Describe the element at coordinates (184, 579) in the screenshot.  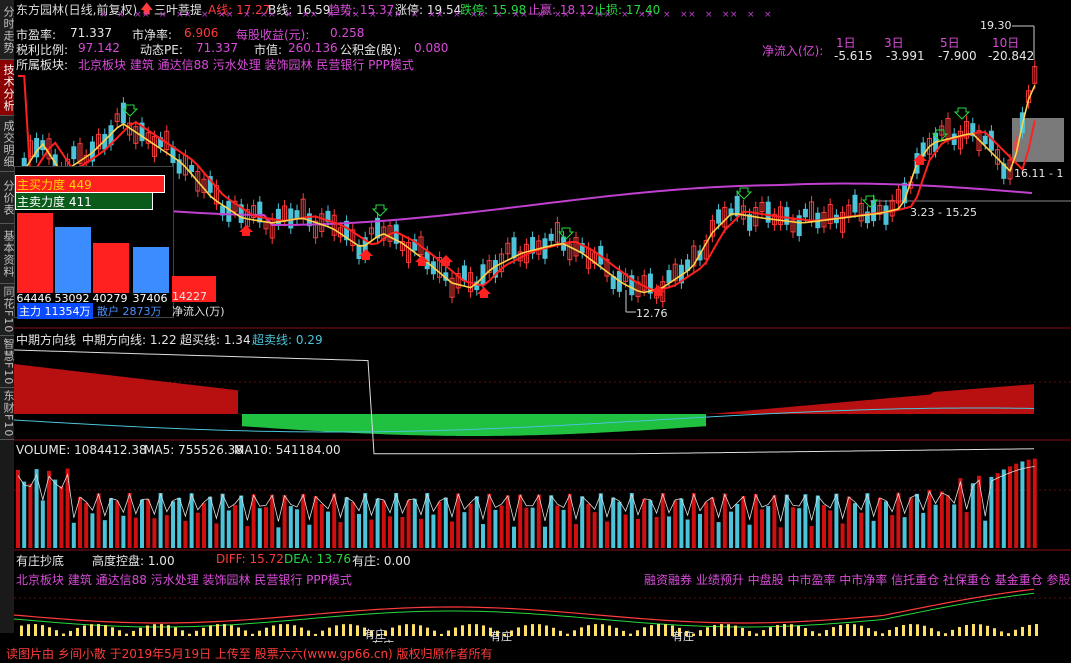
I see `ind2-sector-tags: 北京板块 建筑 通达信88 污水处理 装饰园林 民营银行 PPP模式` at that location.